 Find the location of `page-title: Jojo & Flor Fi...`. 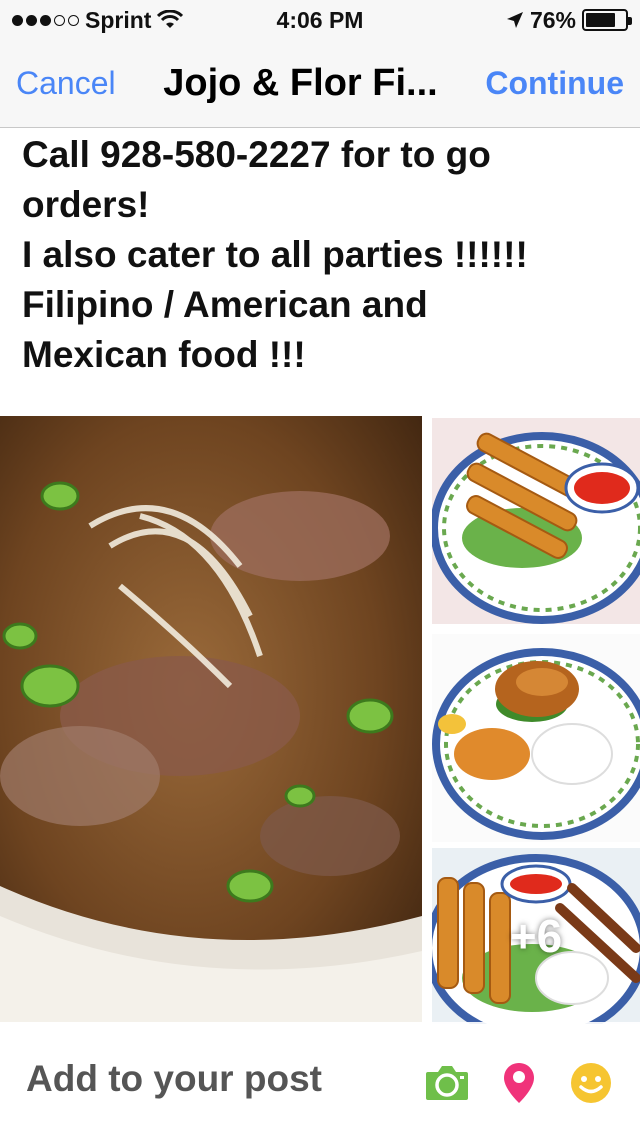

page-title: Jojo & Flor Fi... is located at coordinates (300, 83).